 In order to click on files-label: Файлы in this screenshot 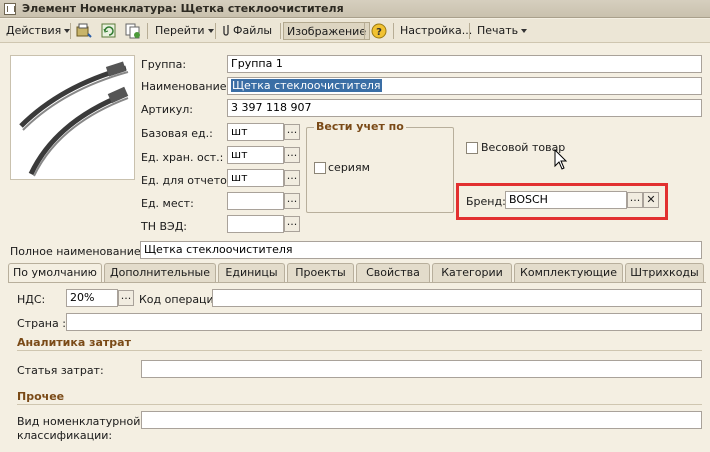, I will do `click(253, 30)`.